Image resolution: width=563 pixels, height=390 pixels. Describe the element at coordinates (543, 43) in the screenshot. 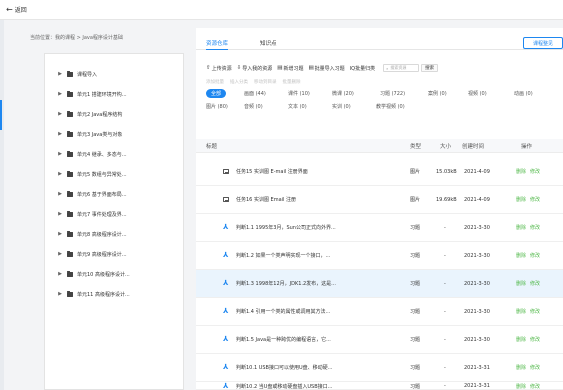

I see `course-manage-button: 课程整见` at that location.